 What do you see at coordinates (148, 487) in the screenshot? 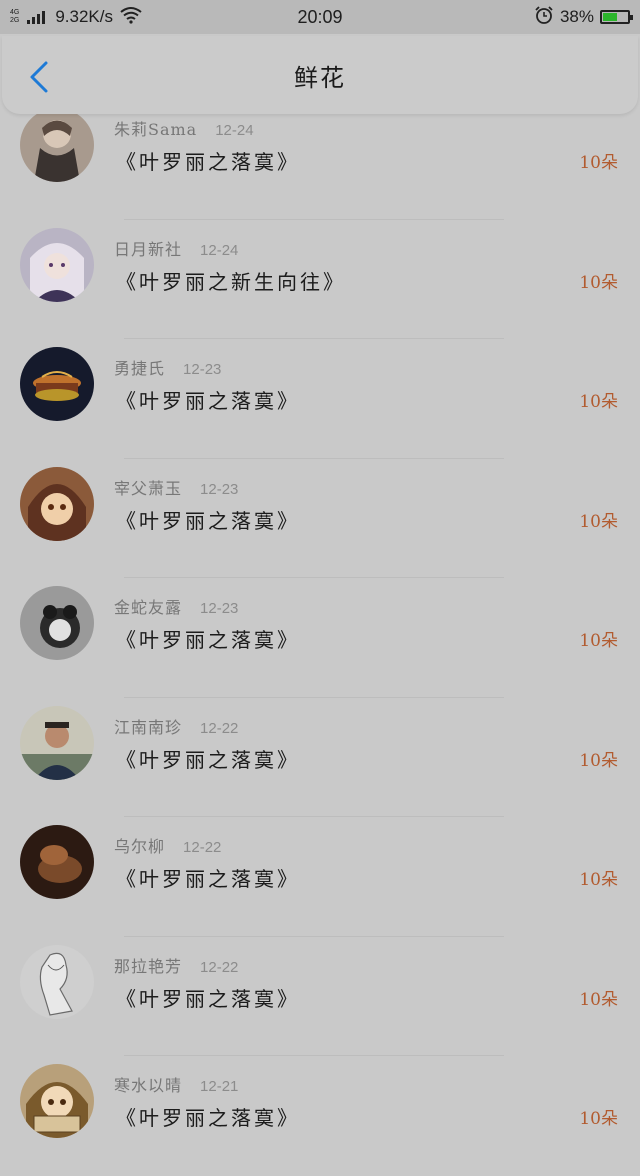
I see `user-name: 宰父萧玉` at bounding box center [148, 487].